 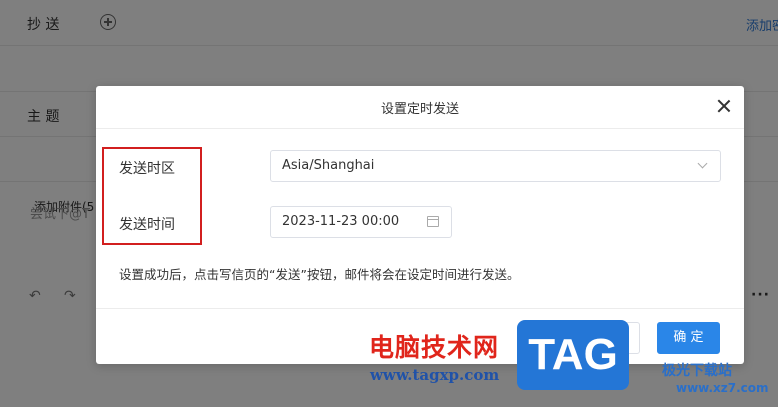 What do you see at coordinates (697, 371) in the screenshot?
I see `watermark-site: 极光下载站` at bounding box center [697, 371].